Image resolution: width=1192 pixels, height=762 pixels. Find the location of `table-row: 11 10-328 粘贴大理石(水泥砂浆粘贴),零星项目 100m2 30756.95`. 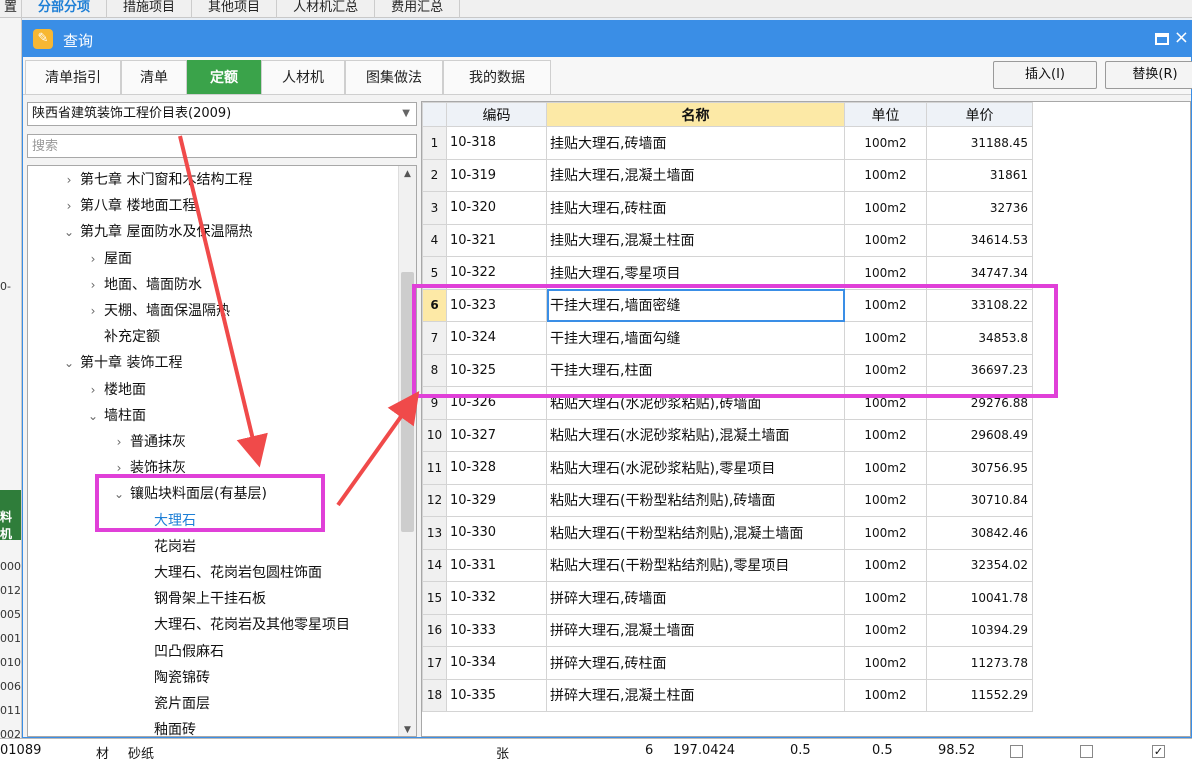

table-row: 11 10-328 粘贴大理石(水泥砂浆粘贴),零星项目 100m2 30756.95 is located at coordinates (727, 468).